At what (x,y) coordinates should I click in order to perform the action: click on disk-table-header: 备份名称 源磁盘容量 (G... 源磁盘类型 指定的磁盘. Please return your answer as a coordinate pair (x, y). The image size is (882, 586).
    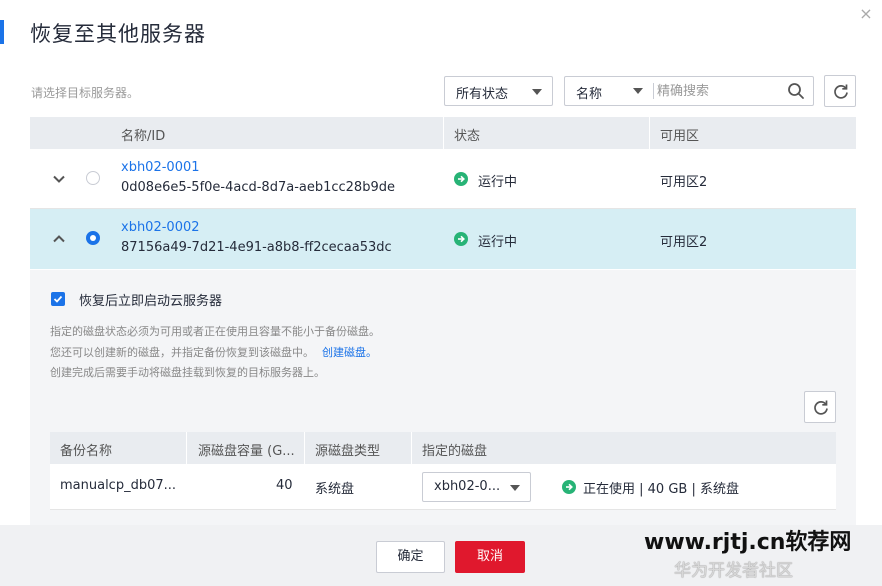
    Looking at the image, I should click on (443, 448).